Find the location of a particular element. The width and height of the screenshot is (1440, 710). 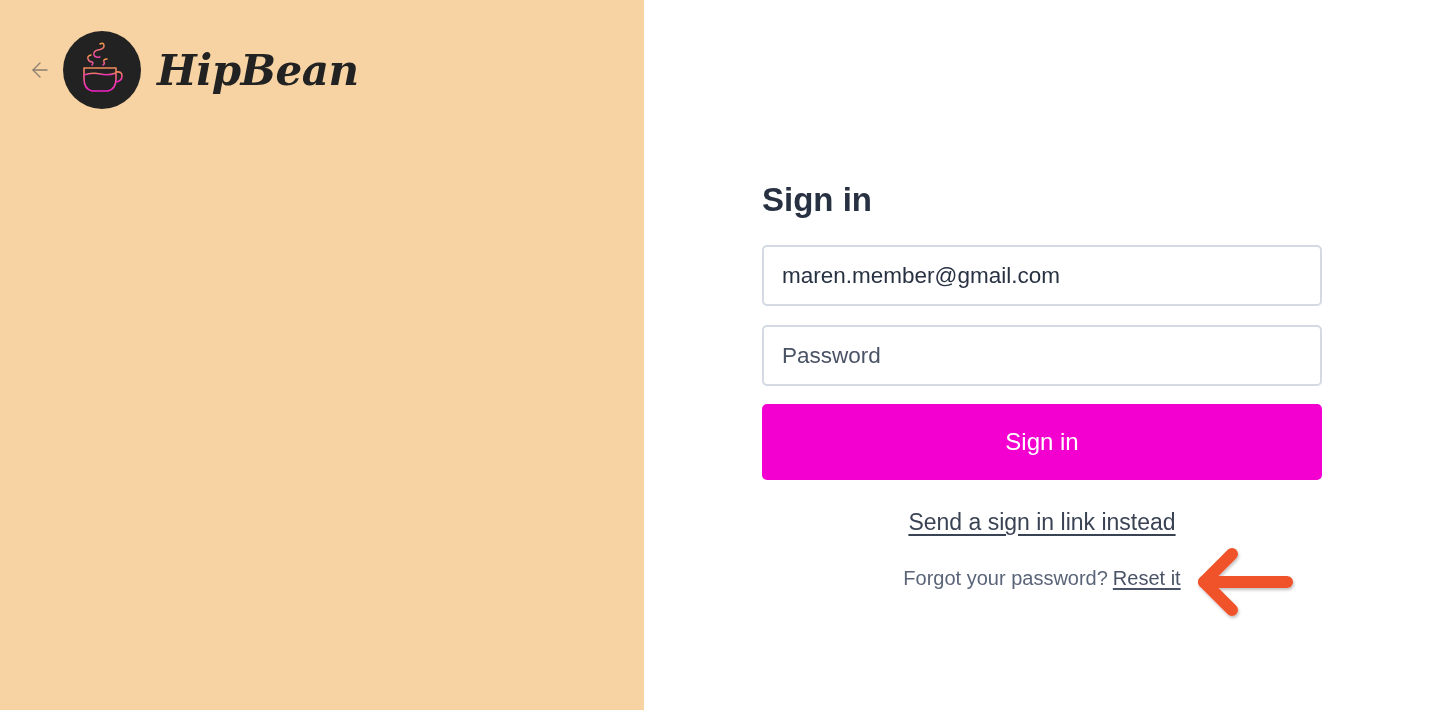

sign-in-link: Send a sign in link instead is located at coordinates (1042, 522).